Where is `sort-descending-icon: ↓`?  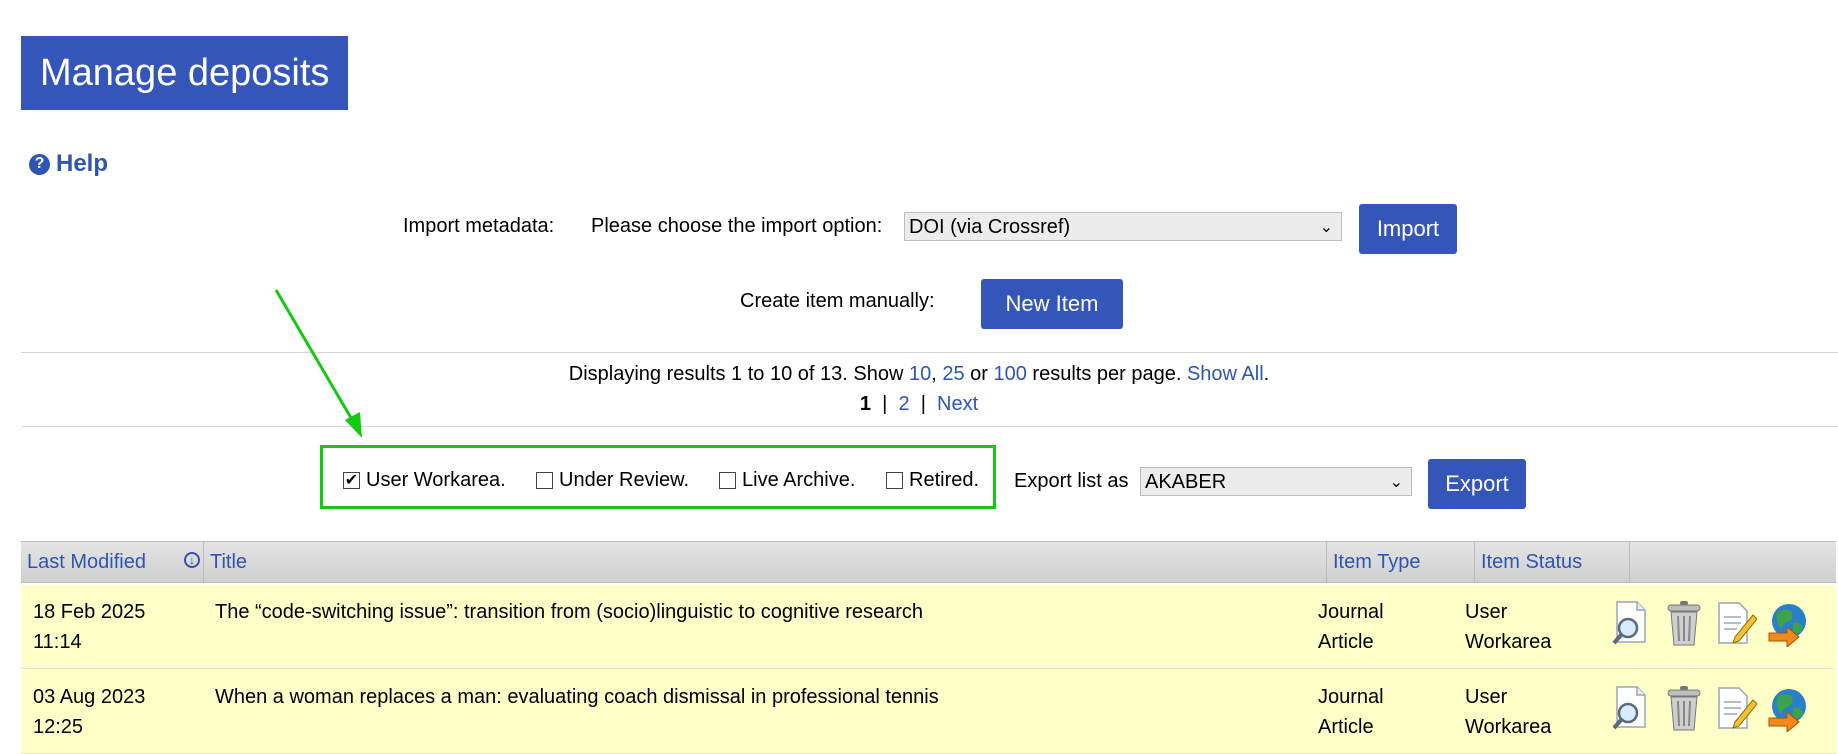 sort-descending-icon: ↓ is located at coordinates (192, 560).